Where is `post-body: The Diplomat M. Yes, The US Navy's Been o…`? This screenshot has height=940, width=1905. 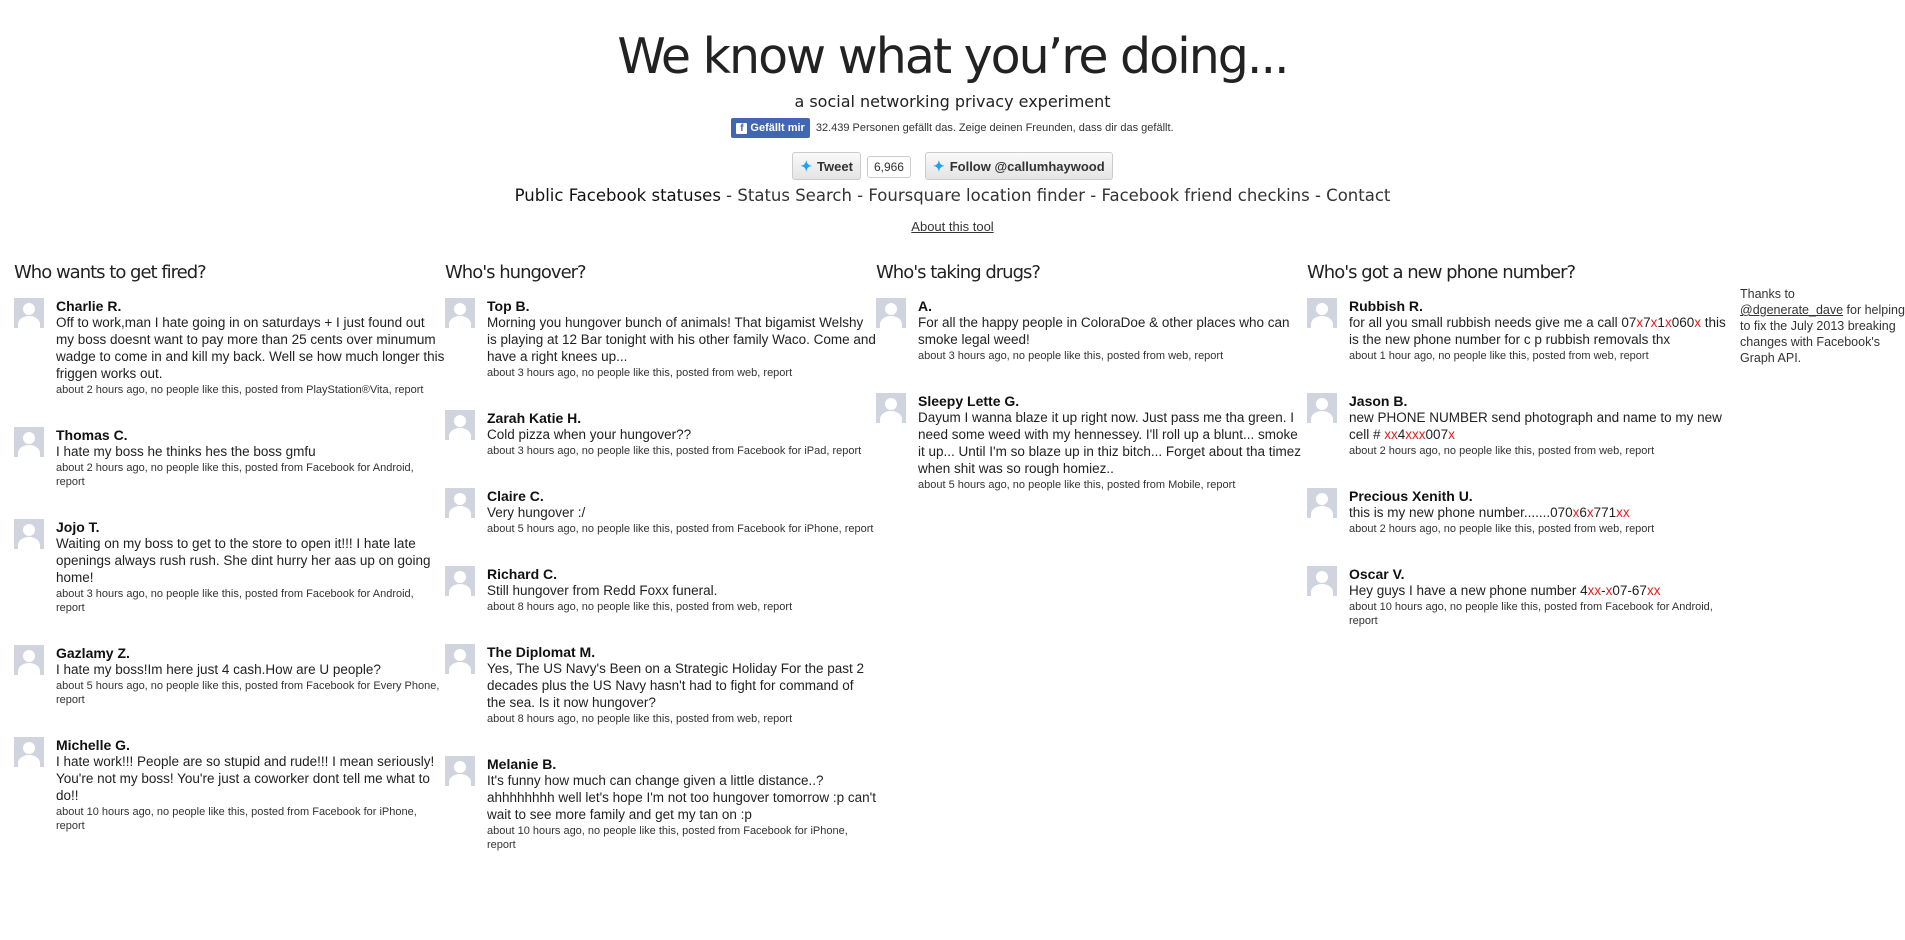 post-body: The Diplomat M. Yes, The US Navy's Been o… is located at coordinates (681, 685).